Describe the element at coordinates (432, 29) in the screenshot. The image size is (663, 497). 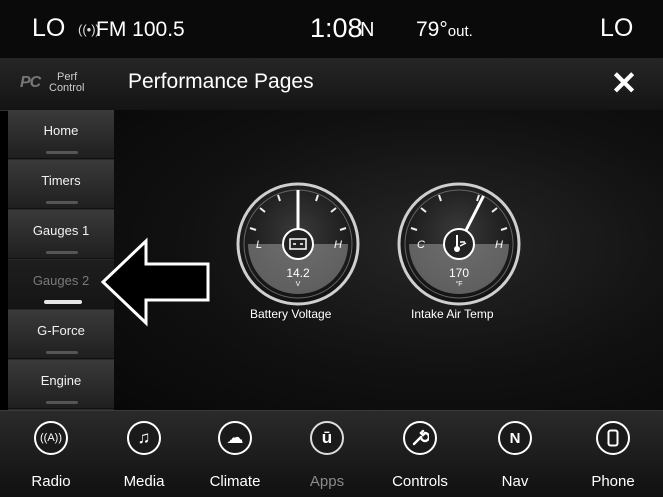
I see `outside-temp-value: 79°` at that location.